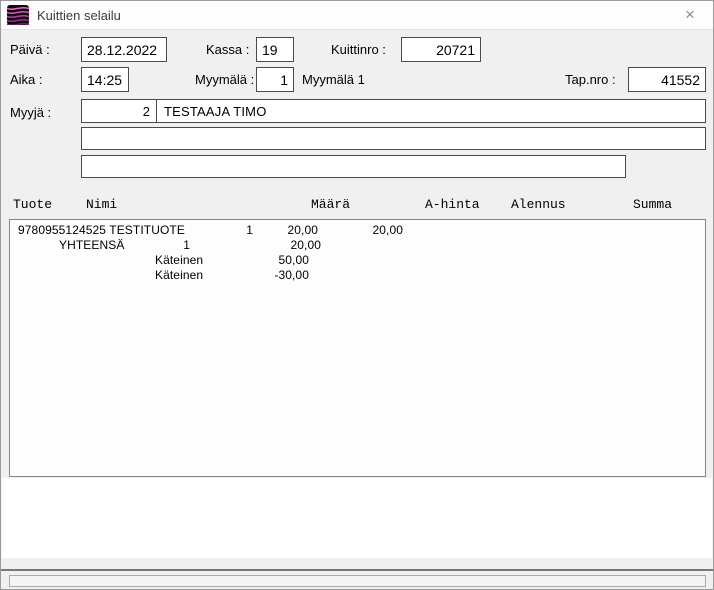 The image size is (714, 590). Describe the element at coordinates (293, 260) in the screenshot. I see `receipt-cell: 50,00` at that location.